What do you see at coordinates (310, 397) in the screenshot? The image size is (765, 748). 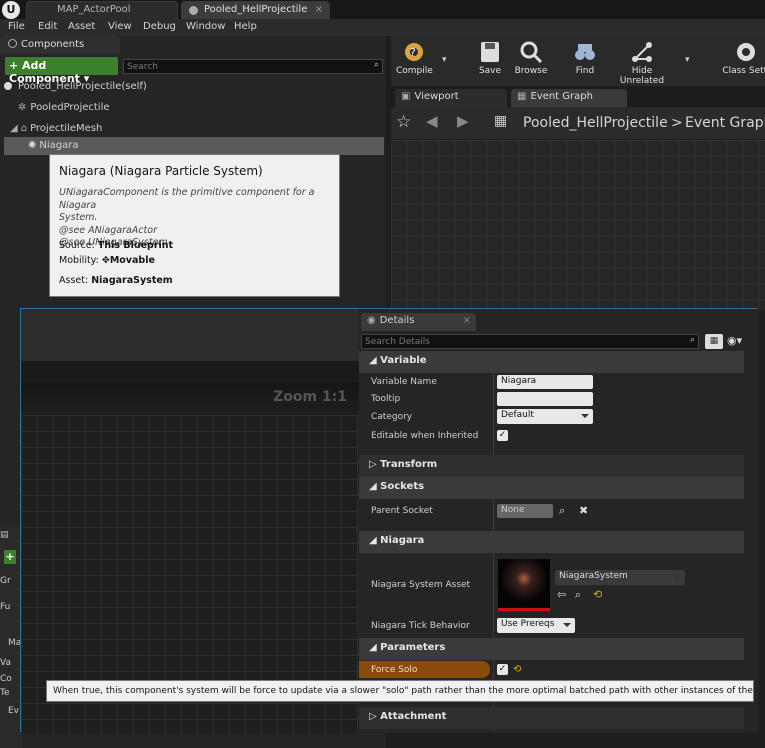 I see `zoom-label: Zoom 1:1` at bounding box center [310, 397].